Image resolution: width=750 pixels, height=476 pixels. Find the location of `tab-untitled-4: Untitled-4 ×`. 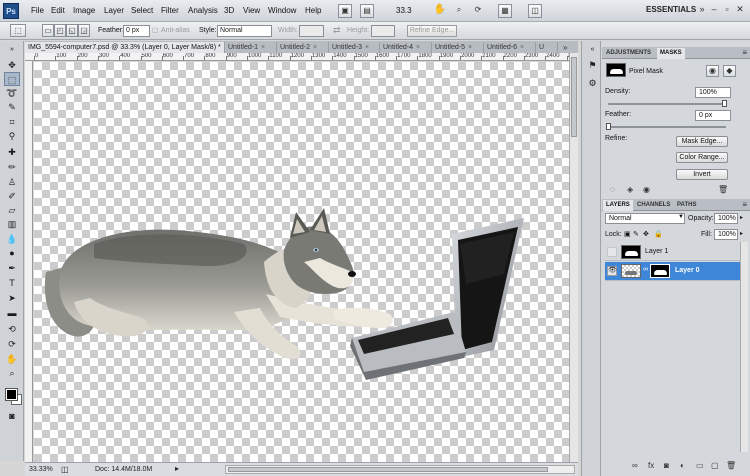

tab-untitled-4: Untitled-4 × is located at coordinates (406, 47).